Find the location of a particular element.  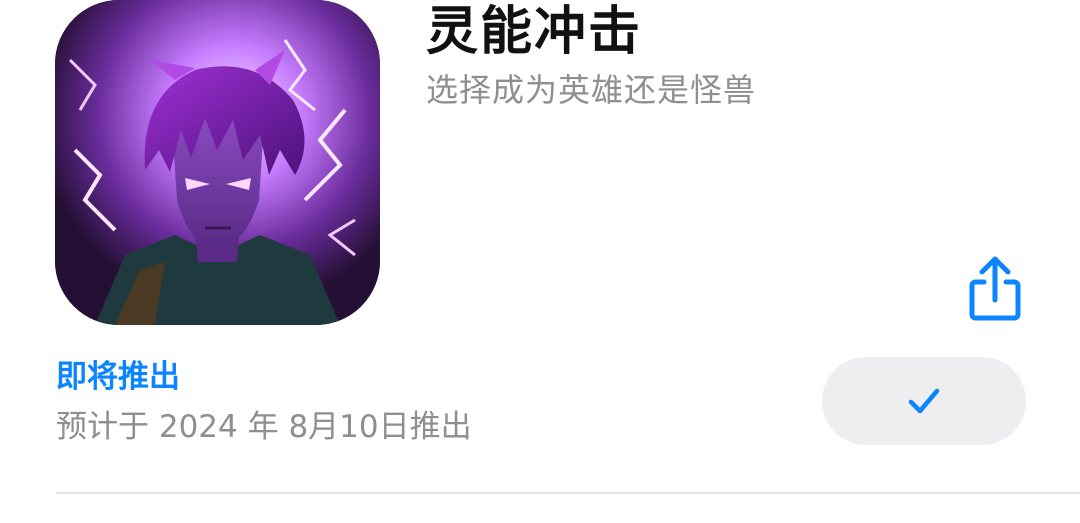

release-date-text: 预计于 2024 年 8月10日推出 is located at coordinates (264, 427).